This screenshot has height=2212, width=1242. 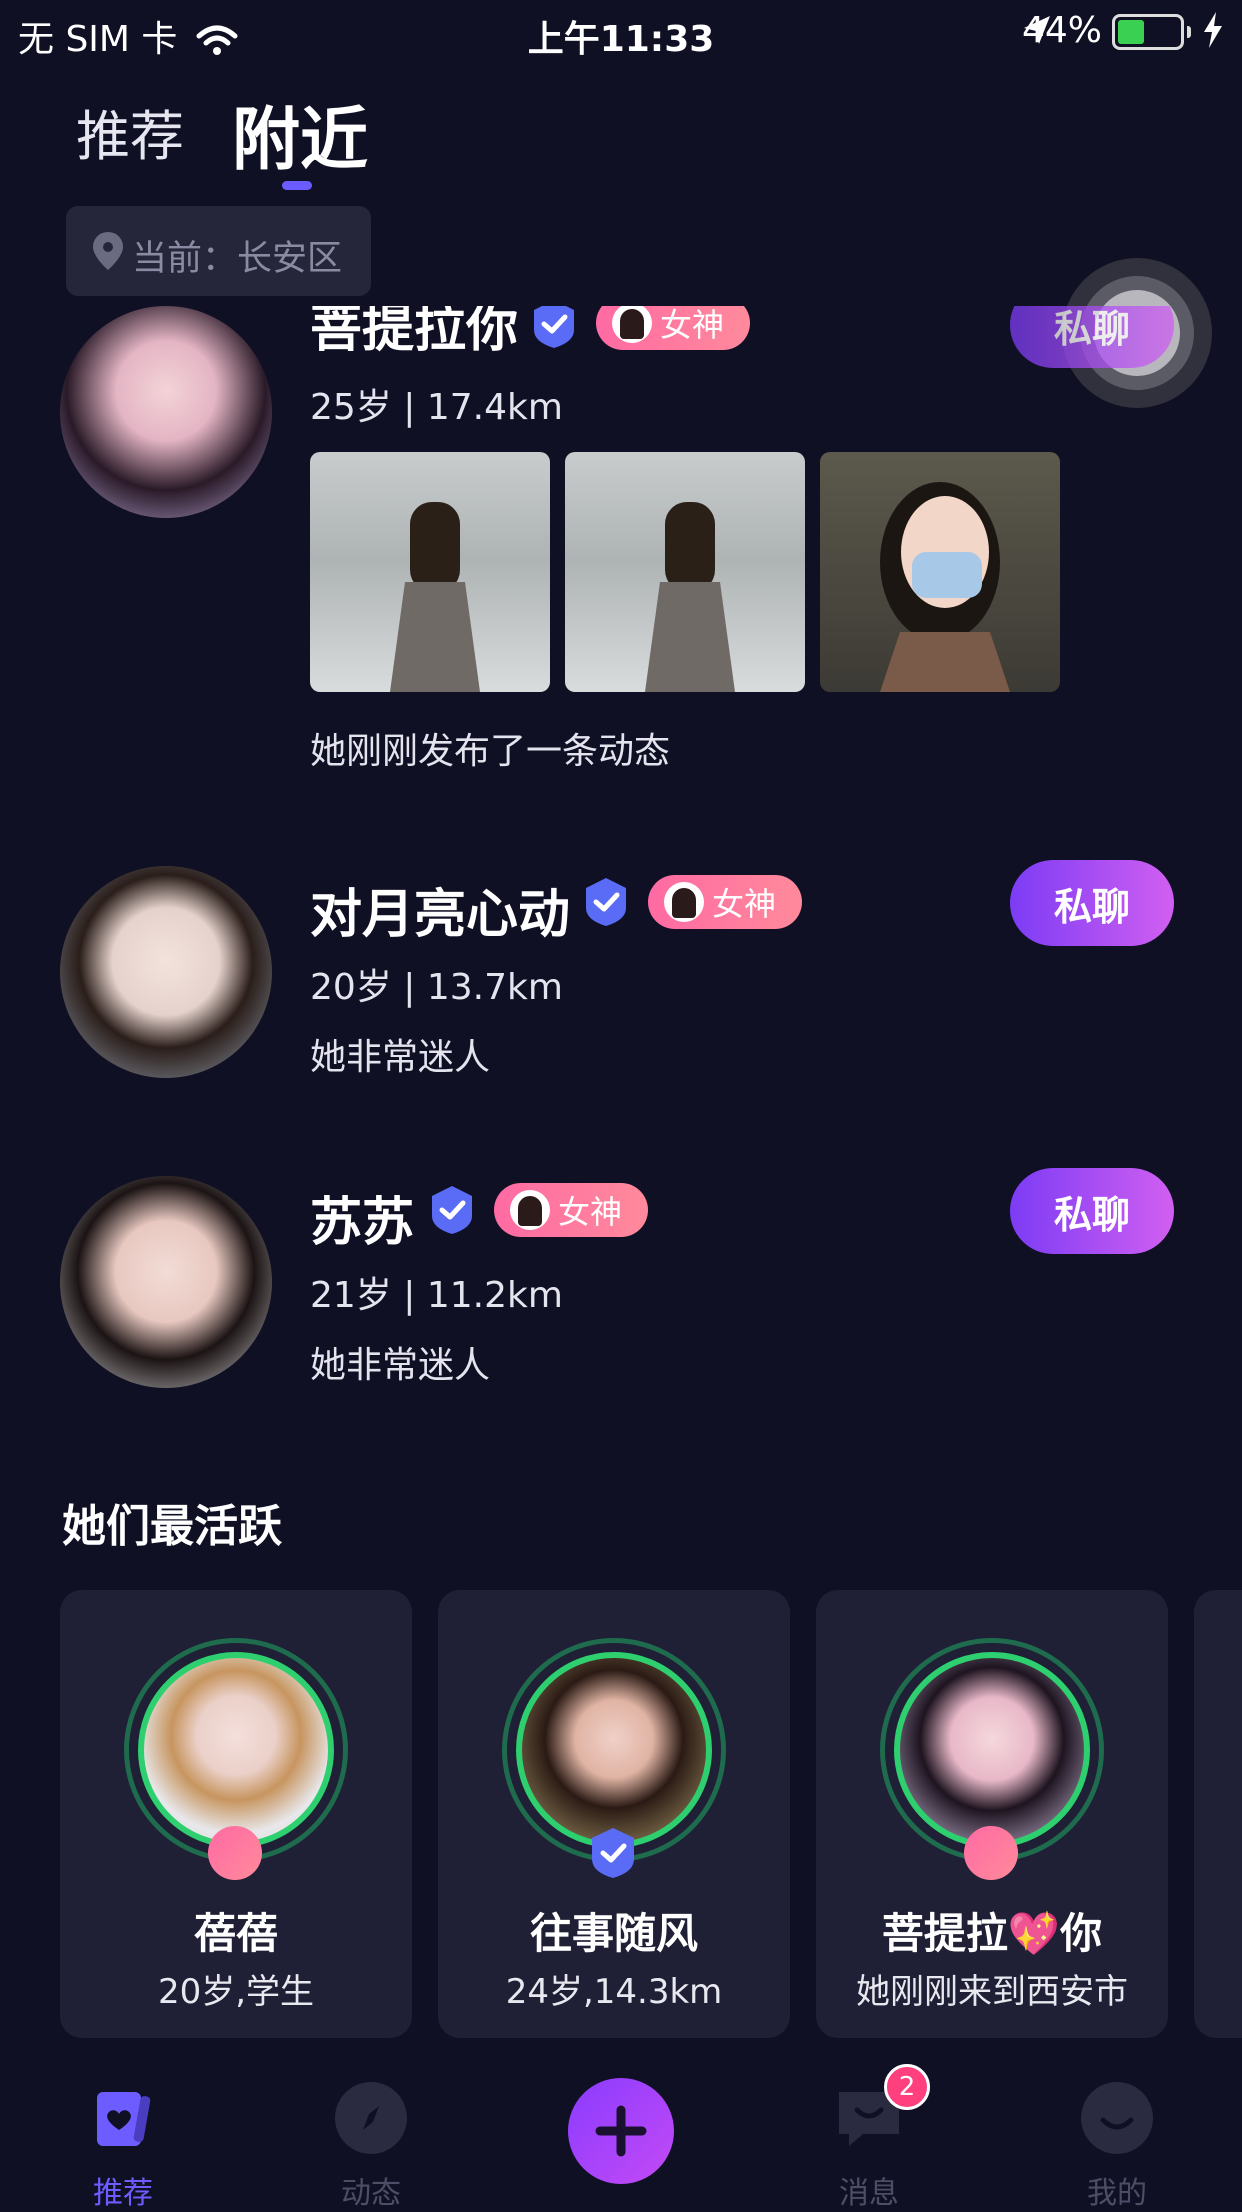 What do you see at coordinates (235, 1933) in the screenshot?
I see `card-name: 蓓蓓` at bounding box center [235, 1933].